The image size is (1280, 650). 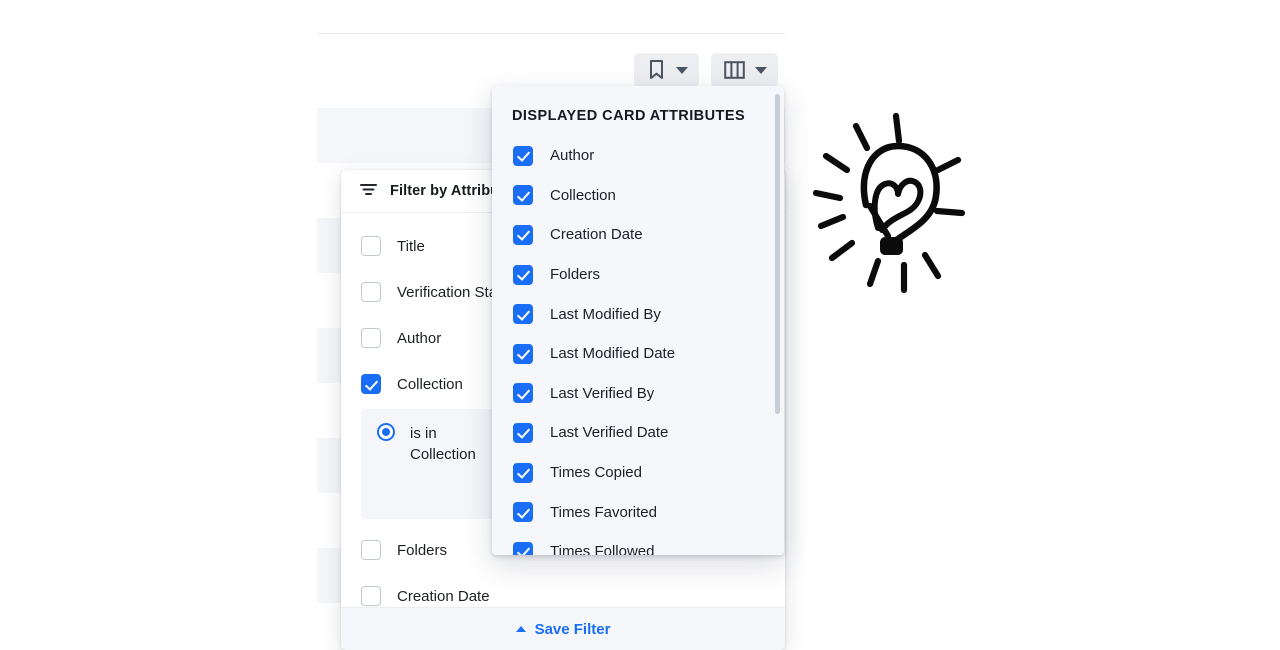 I want to click on collection-condition-option: is in Collection, so click(x=431, y=444).